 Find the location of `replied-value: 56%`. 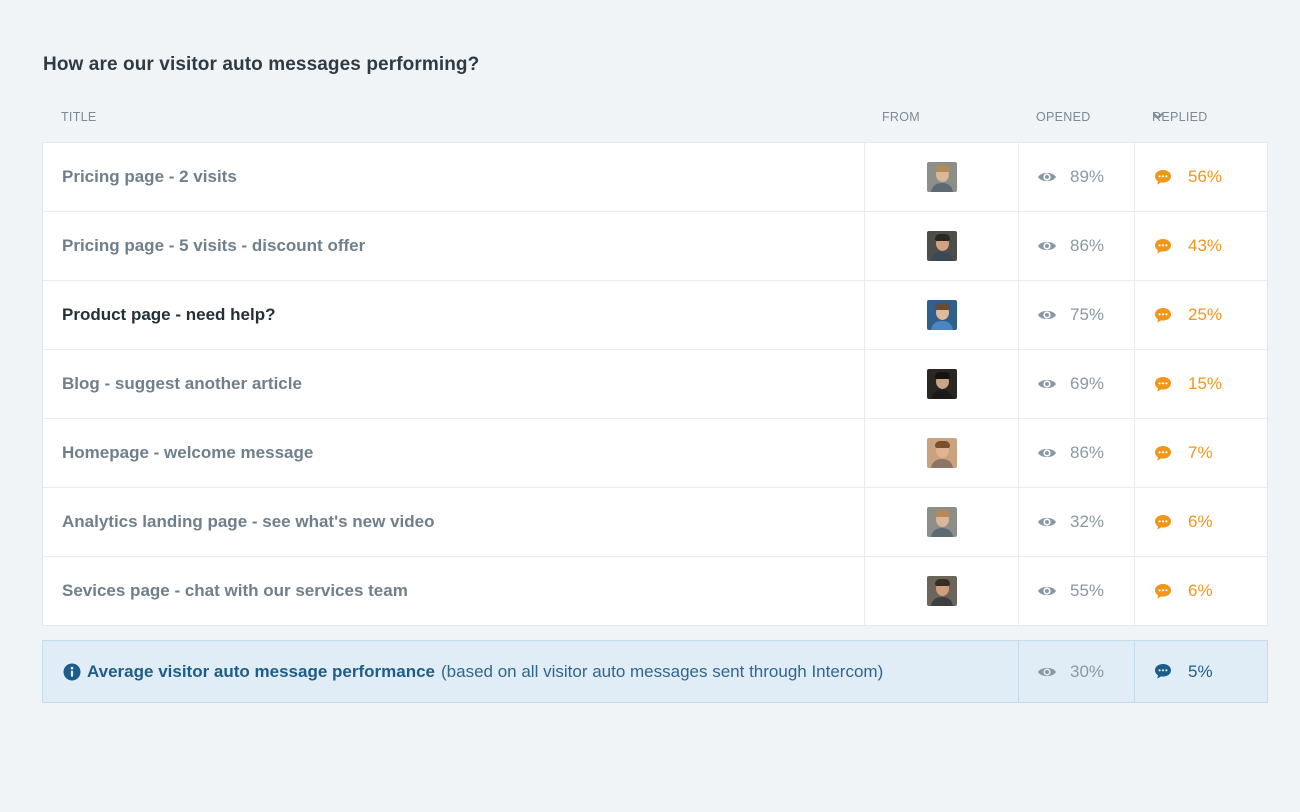

replied-value: 56% is located at coordinates (1205, 176).